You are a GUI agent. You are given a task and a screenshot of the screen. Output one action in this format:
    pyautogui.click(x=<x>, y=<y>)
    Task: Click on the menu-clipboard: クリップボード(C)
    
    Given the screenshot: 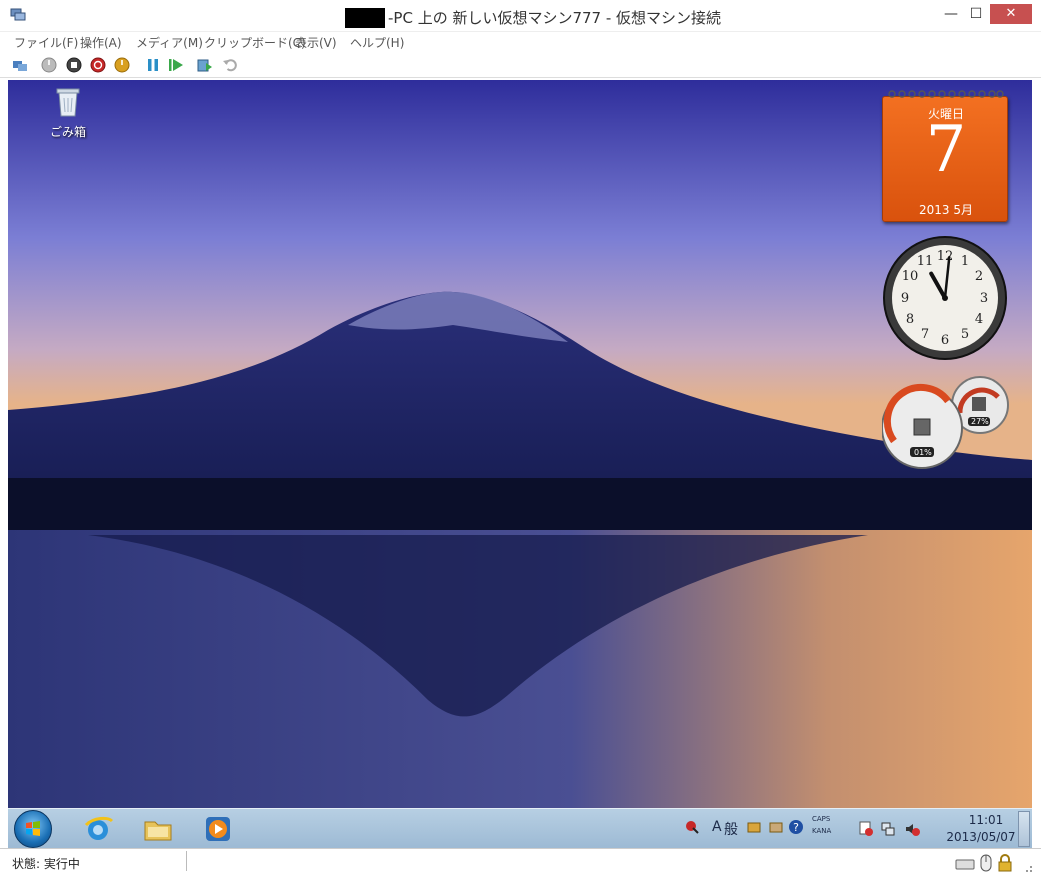 What is the action you would take?
    pyautogui.click(x=255, y=42)
    